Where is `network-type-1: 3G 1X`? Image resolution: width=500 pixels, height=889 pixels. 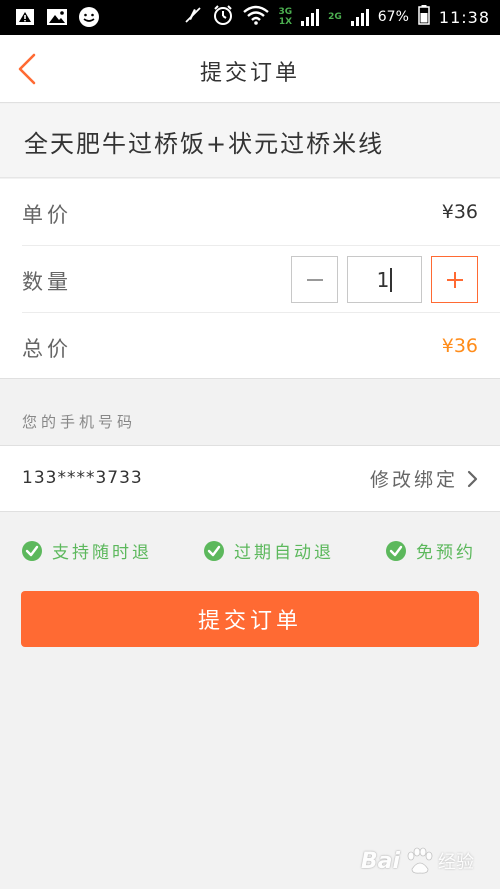
network-type-1: 3G 1X is located at coordinates (285, 17).